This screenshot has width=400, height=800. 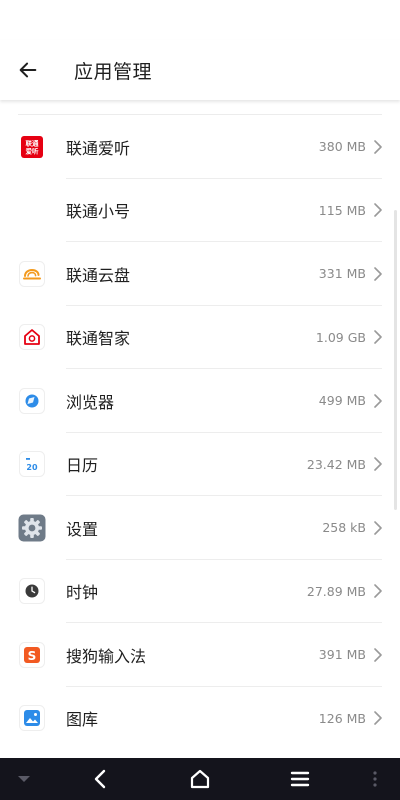 What do you see at coordinates (200, 465) in the screenshot?
I see `list-item-calendar: 20 日历 23.42 MB` at bounding box center [200, 465].